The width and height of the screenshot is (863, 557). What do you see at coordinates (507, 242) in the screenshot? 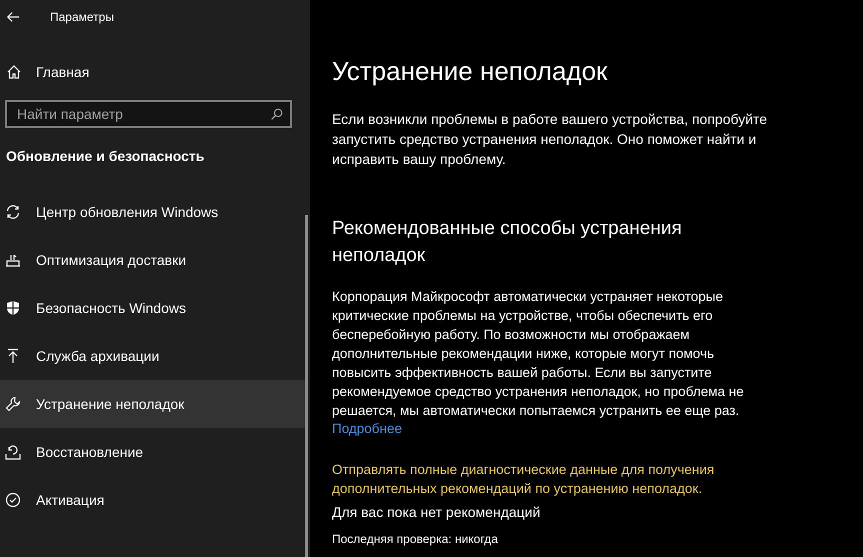
I see `section-title: Рекомендованные способы устранения неполадок` at bounding box center [507, 242].